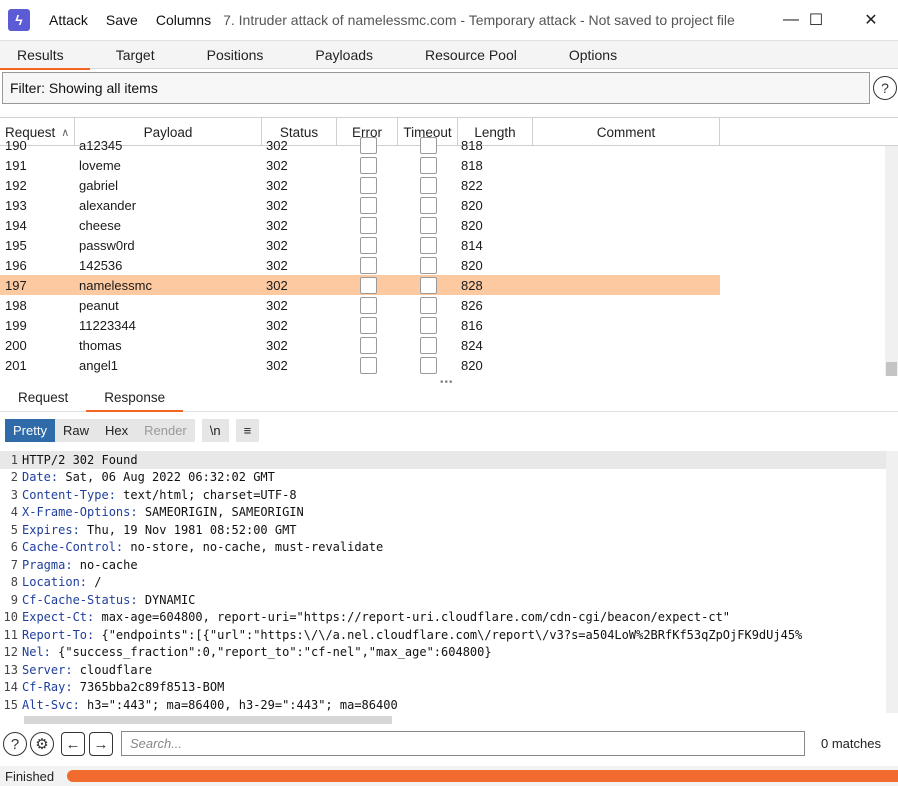 The height and width of the screenshot is (786, 898). What do you see at coordinates (16, 165) in the screenshot?
I see `cell-request: 191` at bounding box center [16, 165].